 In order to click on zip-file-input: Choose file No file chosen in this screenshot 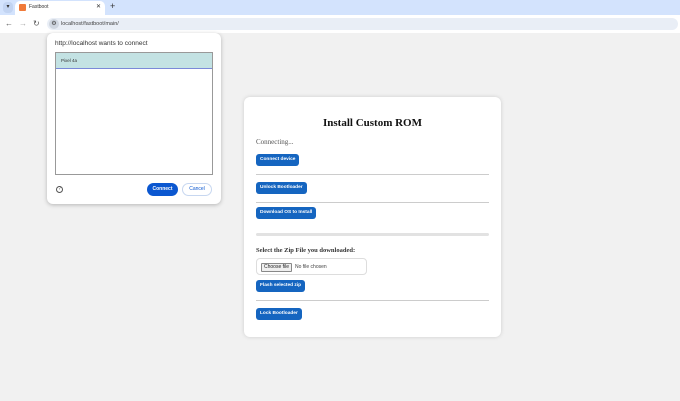, I will do `click(311, 266)`.